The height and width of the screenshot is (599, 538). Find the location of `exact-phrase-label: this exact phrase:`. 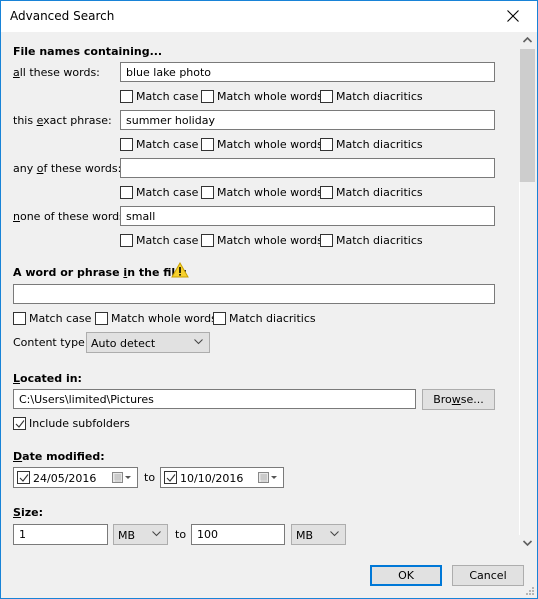

exact-phrase-label: this exact phrase: is located at coordinates (62, 120).